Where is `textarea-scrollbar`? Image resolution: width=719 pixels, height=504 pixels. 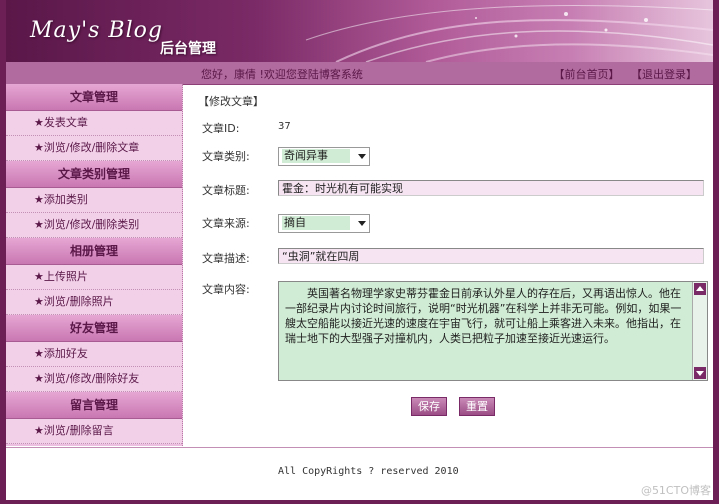 textarea-scrollbar is located at coordinates (699, 331).